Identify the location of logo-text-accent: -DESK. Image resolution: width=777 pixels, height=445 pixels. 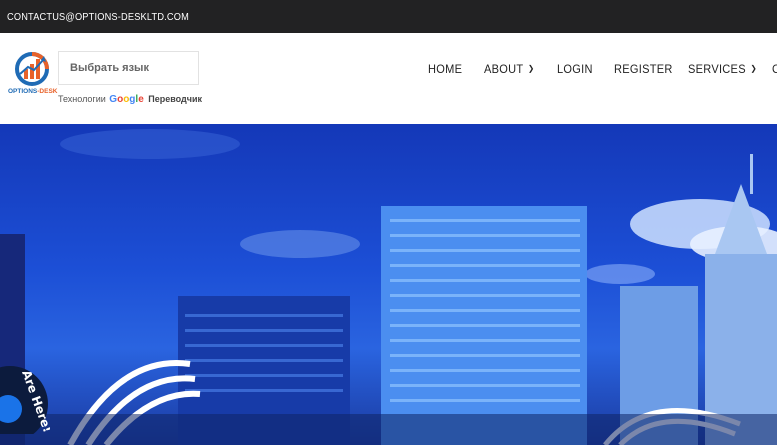
(47, 91).